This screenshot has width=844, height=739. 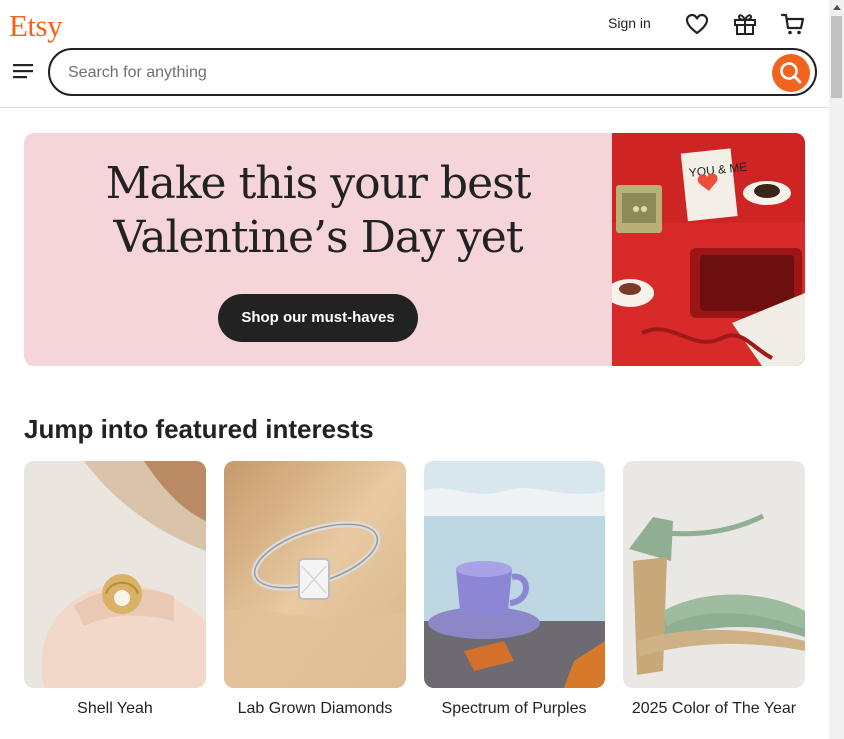 I want to click on diamond-ring-image, so click(x=315, y=574).